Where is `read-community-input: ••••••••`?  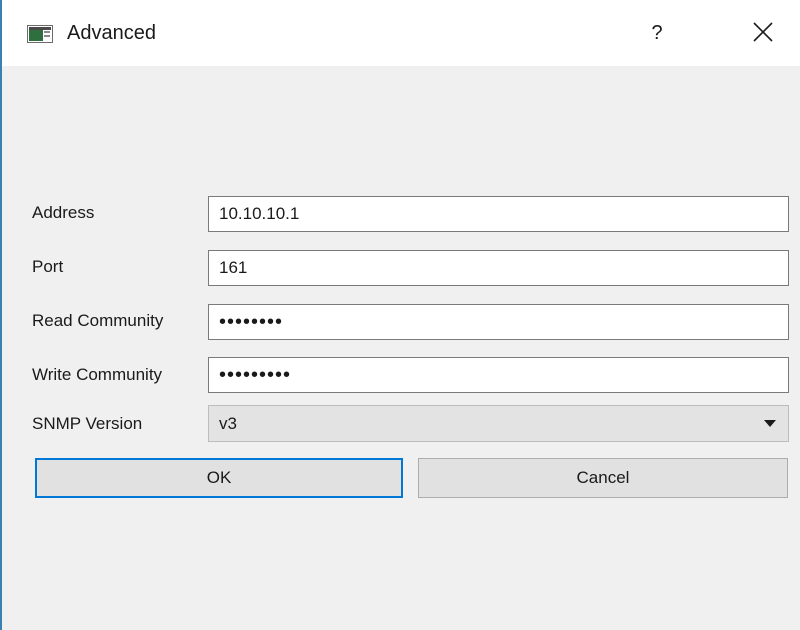
read-community-input: •••••••• is located at coordinates (498, 322).